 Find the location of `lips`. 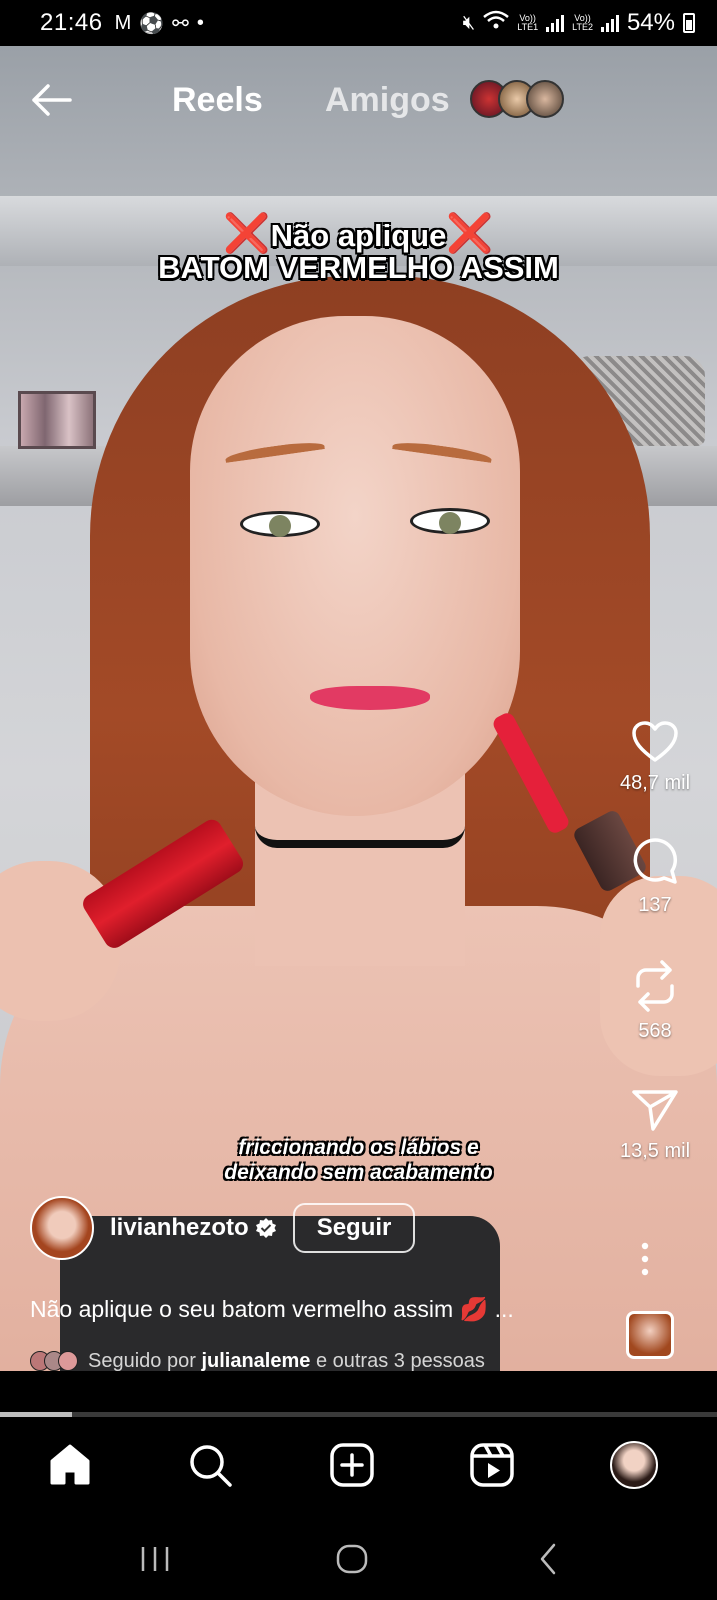

lips is located at coordinates (370, 698).